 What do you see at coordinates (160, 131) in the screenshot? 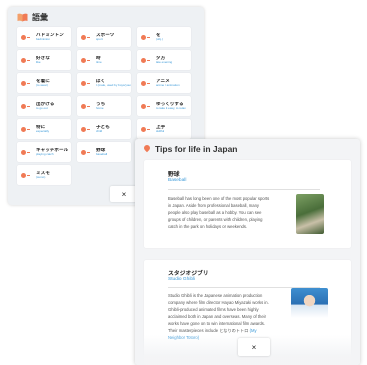
I see `vocab-meaning: skillful` at bounding box center [160, 131].